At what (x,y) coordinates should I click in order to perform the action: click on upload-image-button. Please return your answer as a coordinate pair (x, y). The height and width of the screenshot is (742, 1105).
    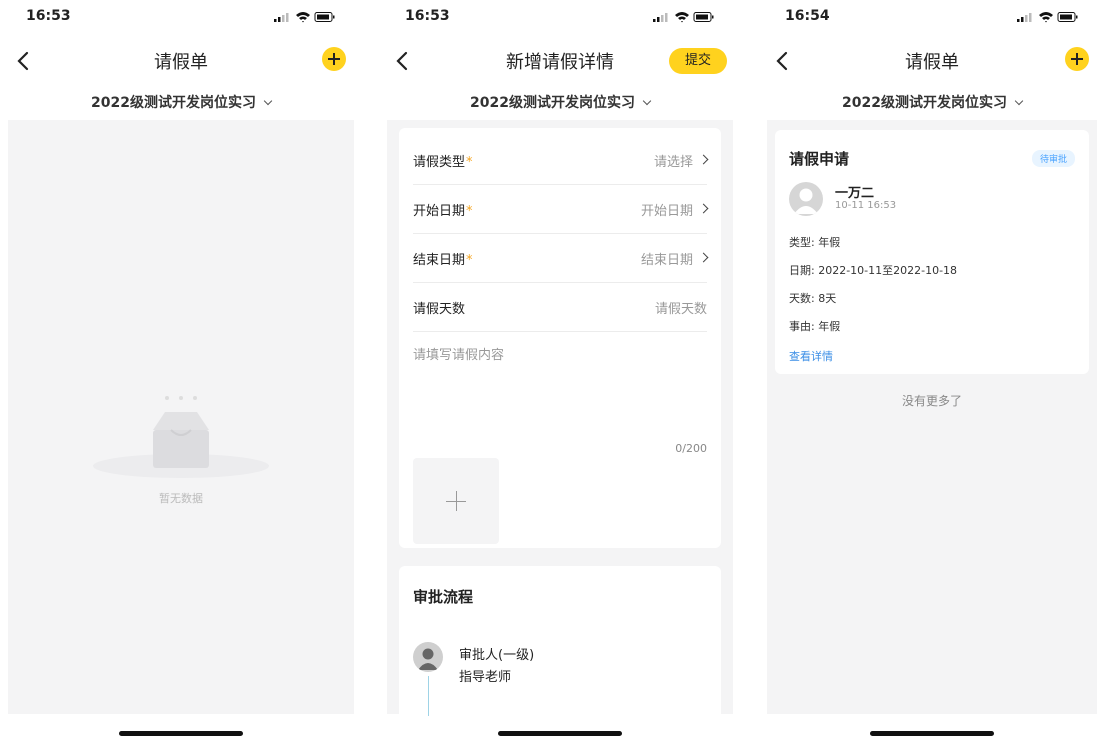
    Looking at the image, I should click on (456, 501).